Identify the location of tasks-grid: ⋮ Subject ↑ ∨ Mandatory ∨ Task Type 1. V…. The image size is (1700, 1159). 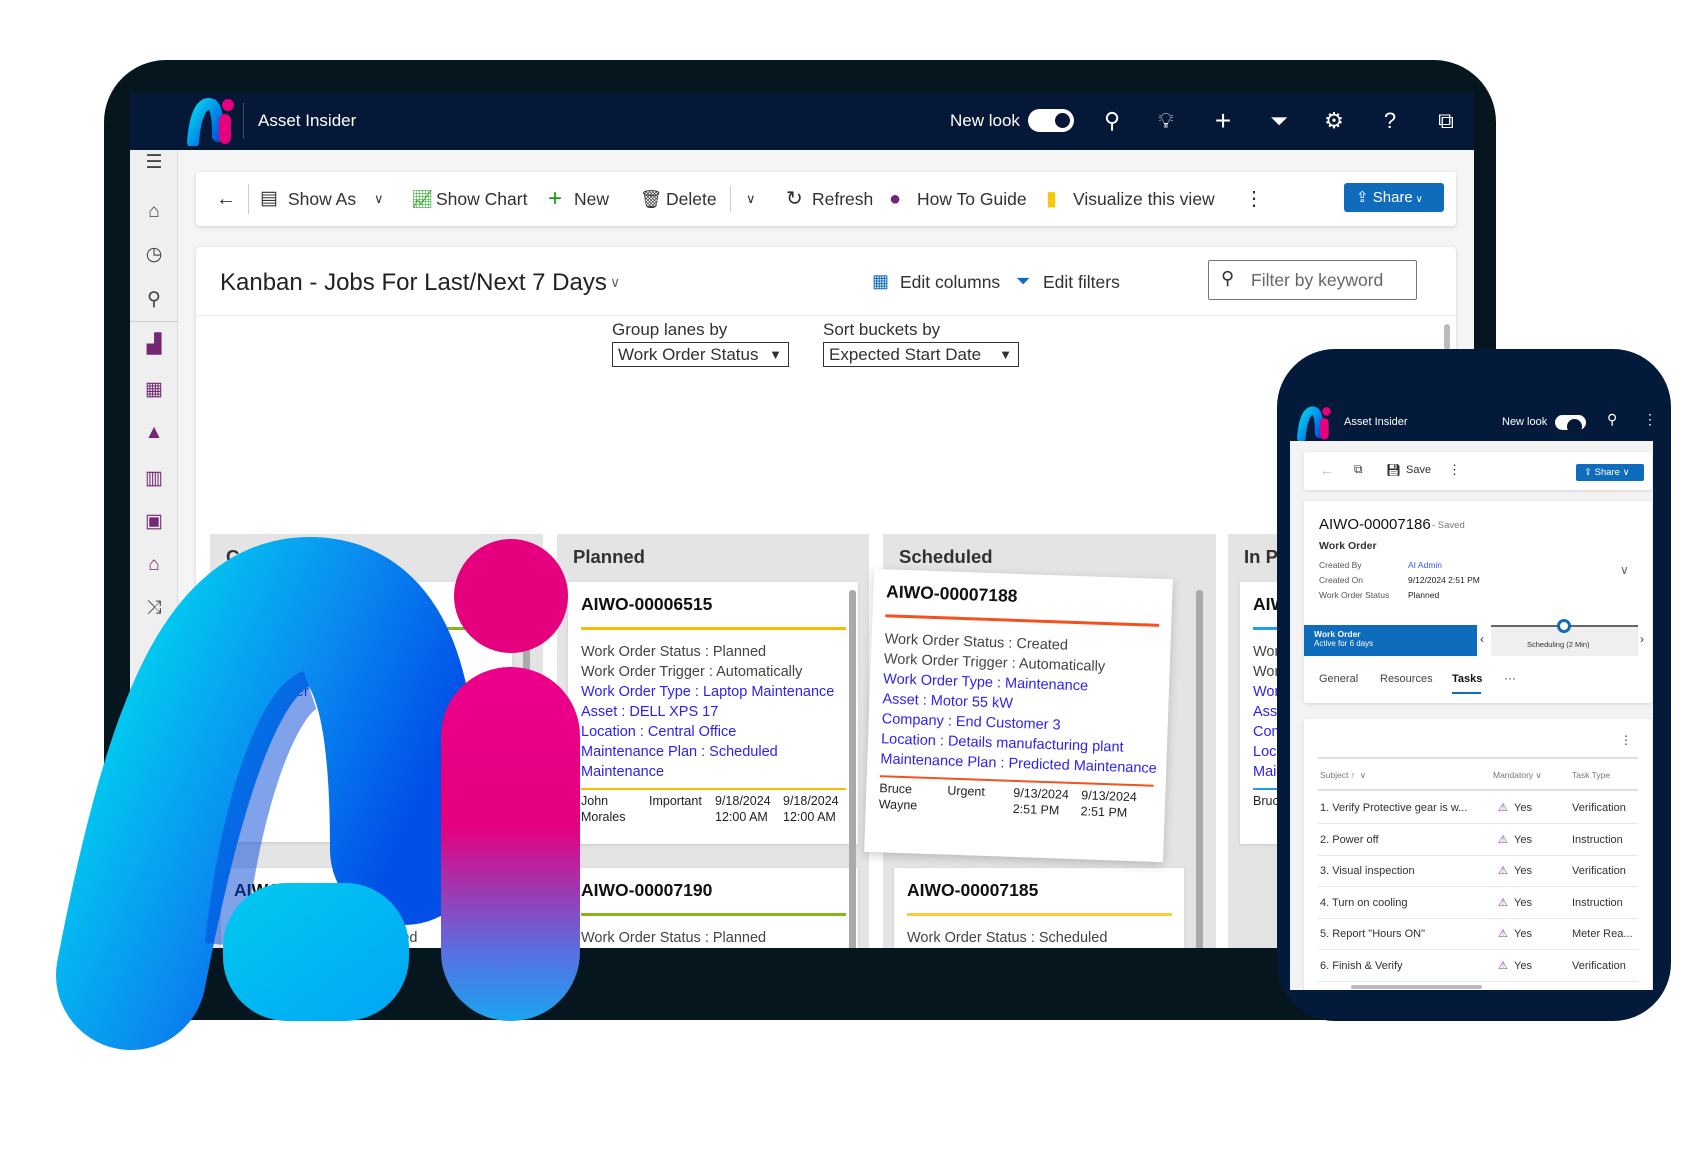
(1478, 854).